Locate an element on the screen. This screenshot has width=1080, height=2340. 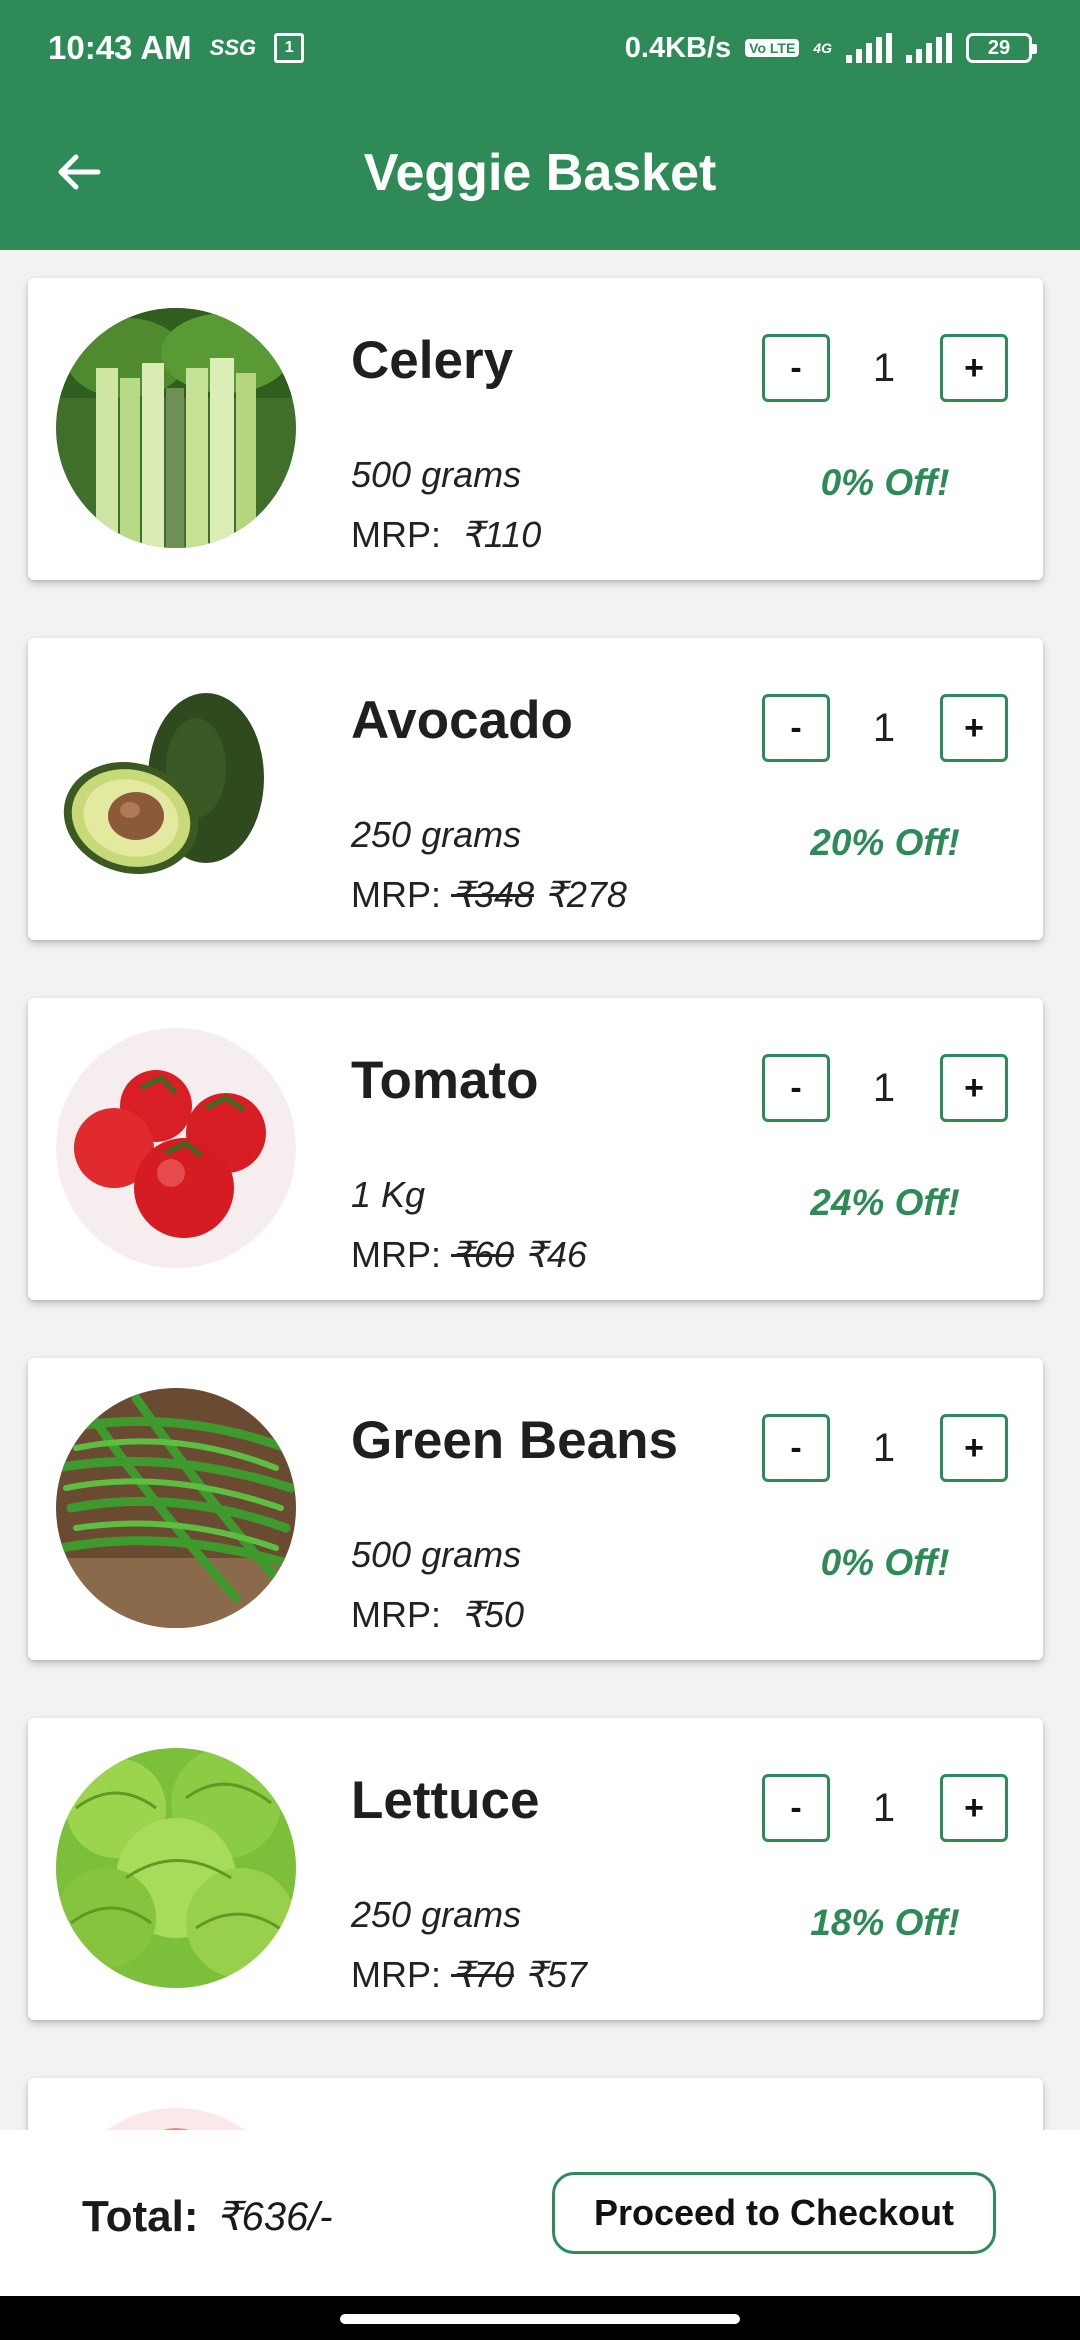
carrier-tag: SSG is located at coordinates (233, 47).